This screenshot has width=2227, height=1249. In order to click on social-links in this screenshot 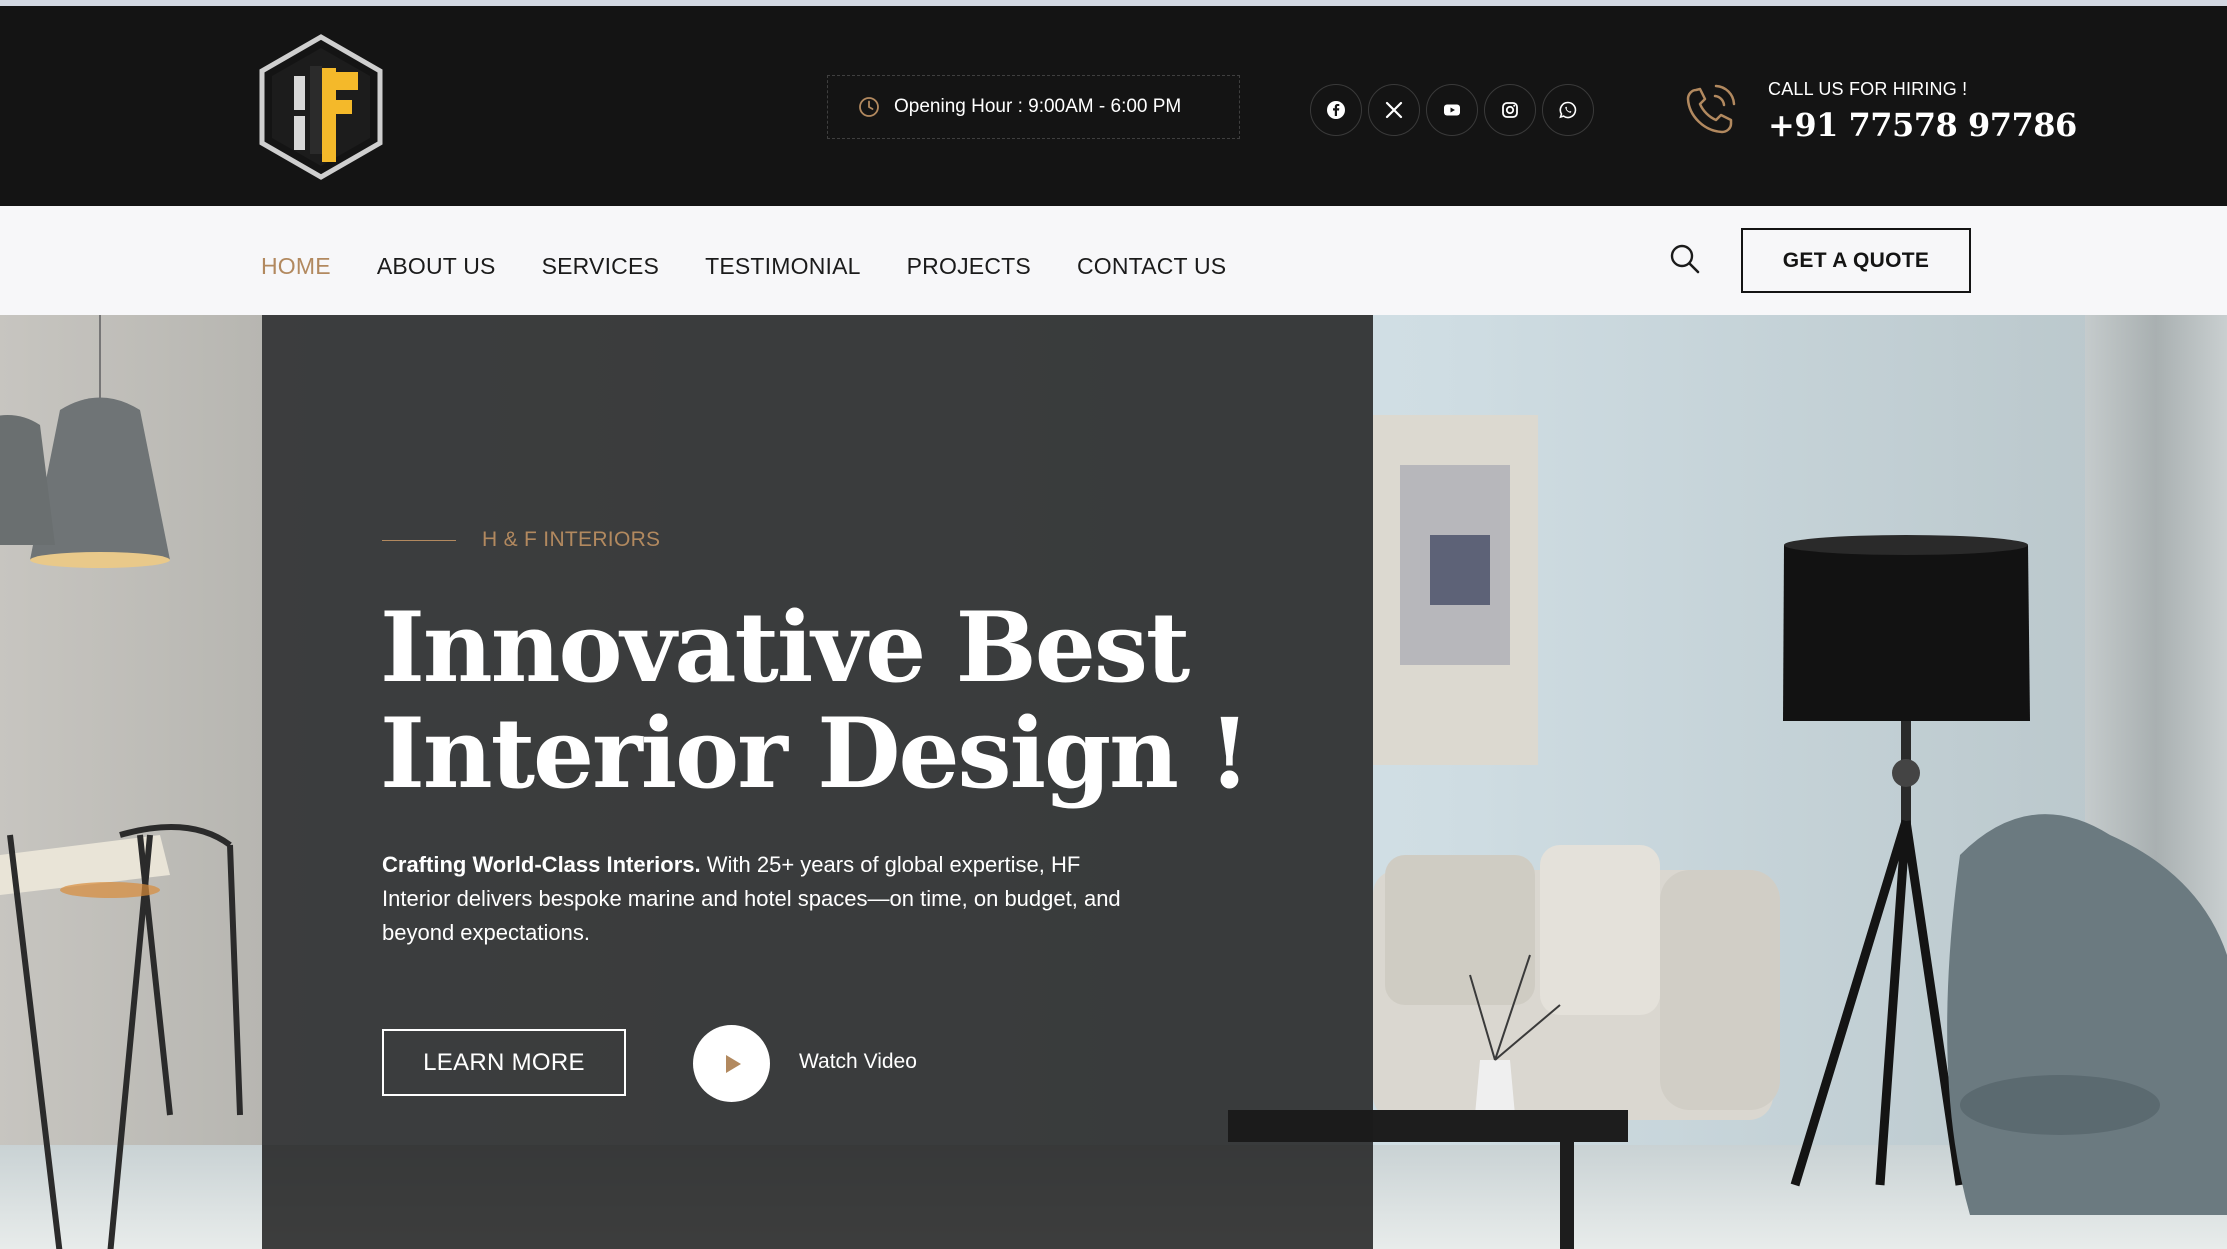, I will do `click(1452, 110)`.